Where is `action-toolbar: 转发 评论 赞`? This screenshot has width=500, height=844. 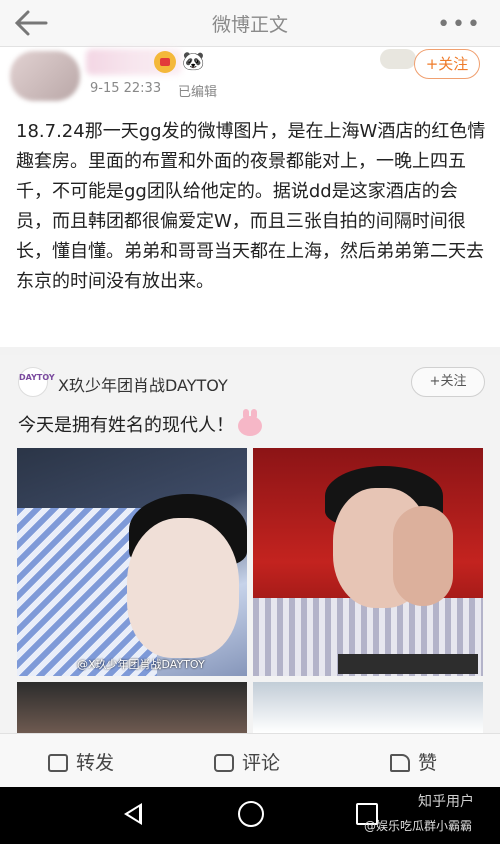 action-toolbar: 转发 评论 赞 is located at coordinates (250, 760).